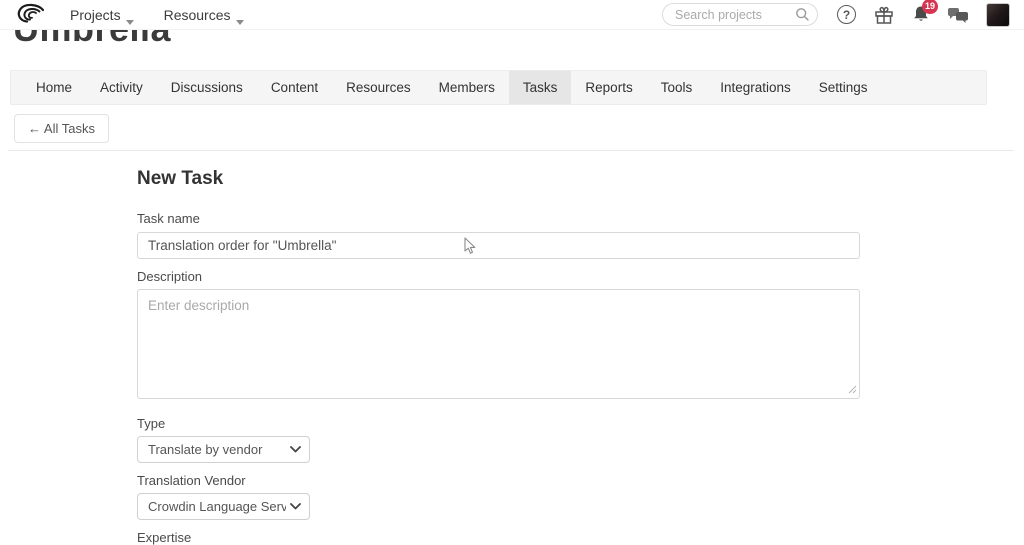 Image resolution: width=1024 pixels, height=545 pixels. I want to click on type-label: Type, so click(151, 423).